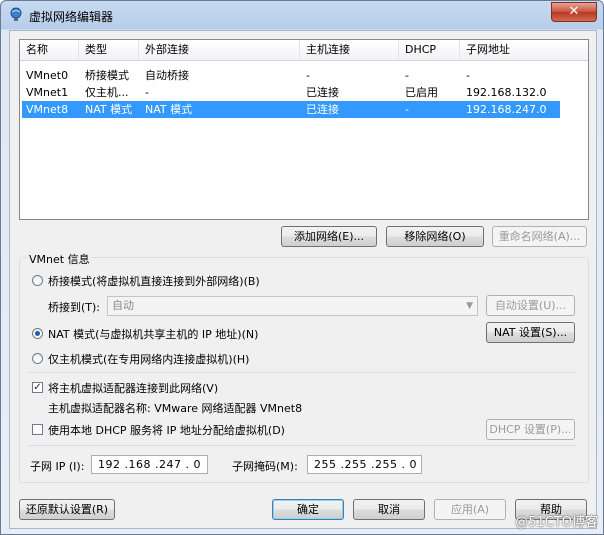 The width and height of the screenshot is (604, 535). What do you see at coordinates (166, 430) in the screenshot?
I see `dhcp-label: 使用本地 DHCP 服务将 IP 地址分配给虚拟机(D)` at bounding box center [166, 430].